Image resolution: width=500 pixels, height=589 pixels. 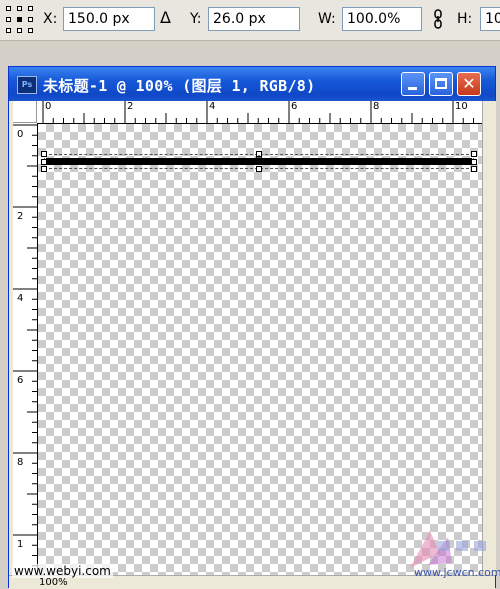 I want to click on horizontal-ruler: 0 2 4 6 8 10, so click(x=259, y=112).